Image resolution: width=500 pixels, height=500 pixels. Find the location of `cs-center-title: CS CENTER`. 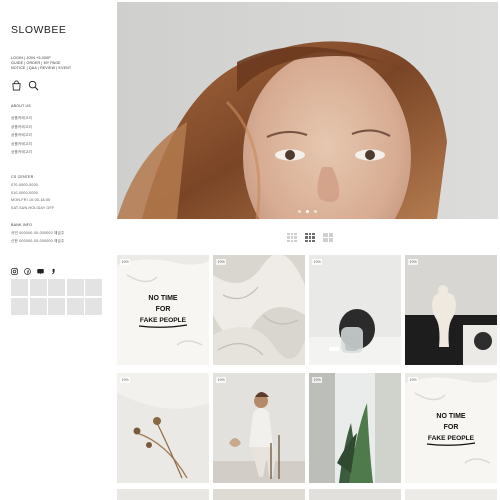

cs-center-title: CS CENTER is located at coordinates (22, 177).